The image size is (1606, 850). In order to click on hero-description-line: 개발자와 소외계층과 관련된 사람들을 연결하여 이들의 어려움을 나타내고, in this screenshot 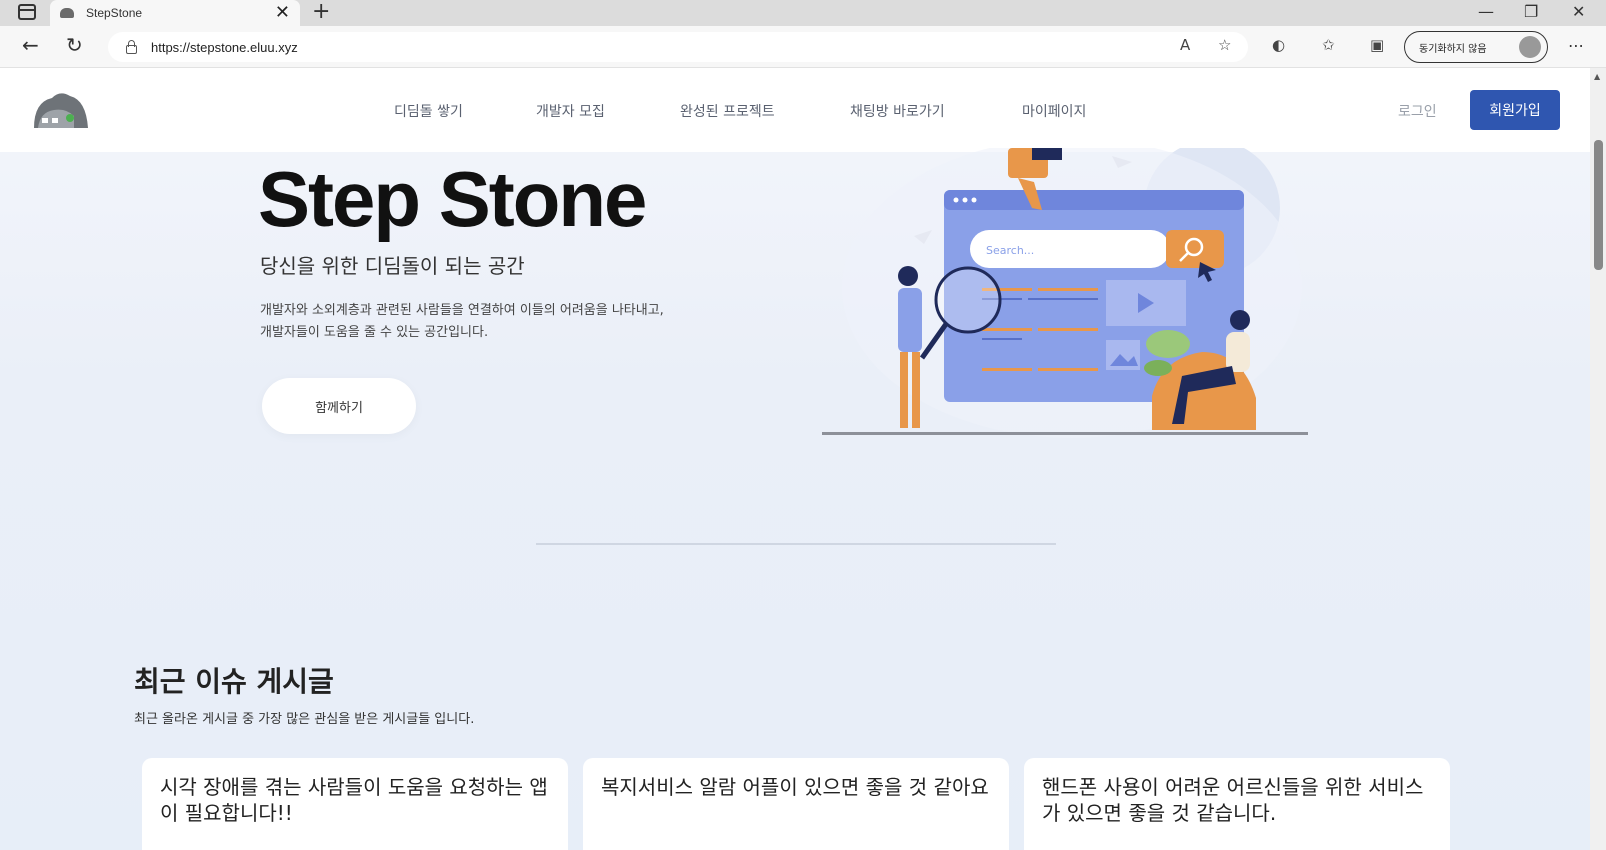, I will do `click(462, 310)`.